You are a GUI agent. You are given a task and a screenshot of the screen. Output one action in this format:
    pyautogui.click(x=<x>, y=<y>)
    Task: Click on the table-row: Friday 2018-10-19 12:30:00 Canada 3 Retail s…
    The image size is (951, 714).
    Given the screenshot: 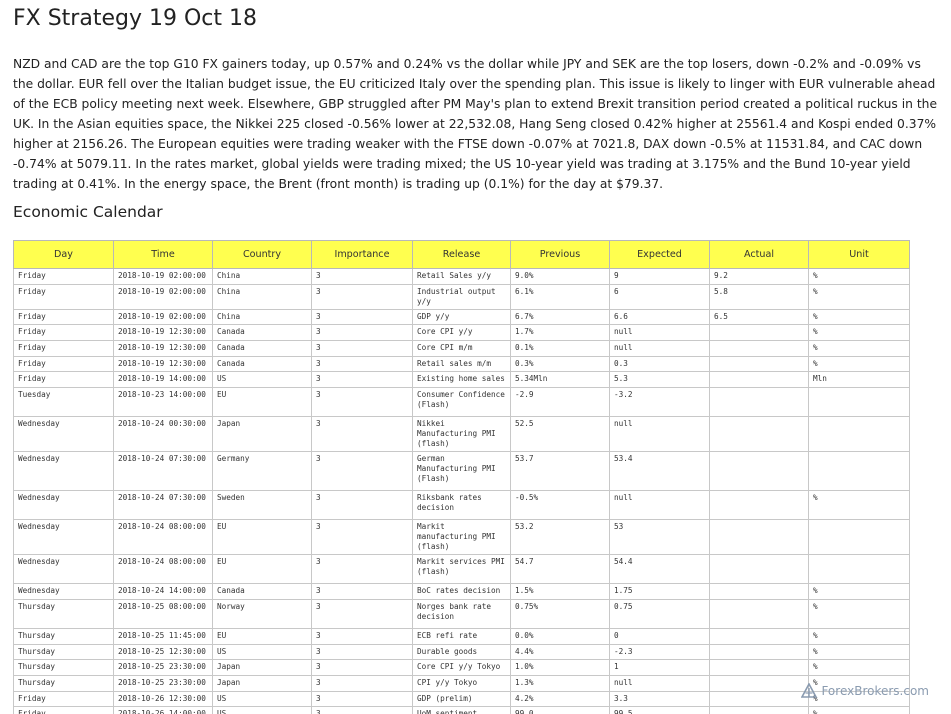 What is the action you would take?
    pyautogui.click(x=461, y=364)
    